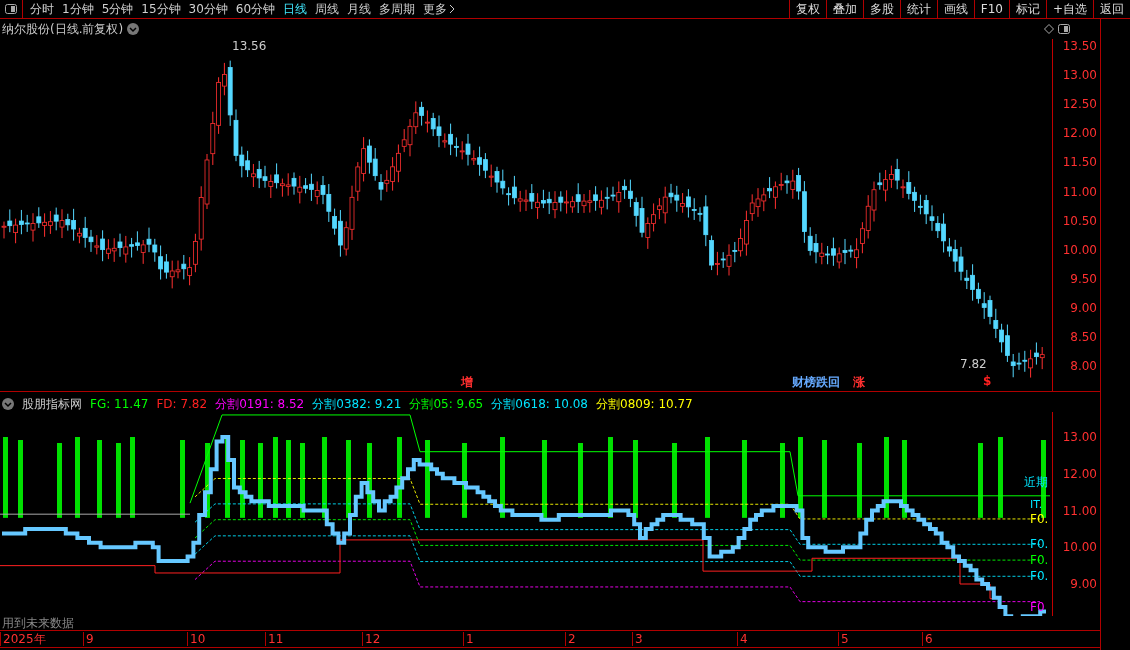  Describe the element at coordinates (1064, 29) in the screenshot. I see `panel-toggle-icon` at that location.